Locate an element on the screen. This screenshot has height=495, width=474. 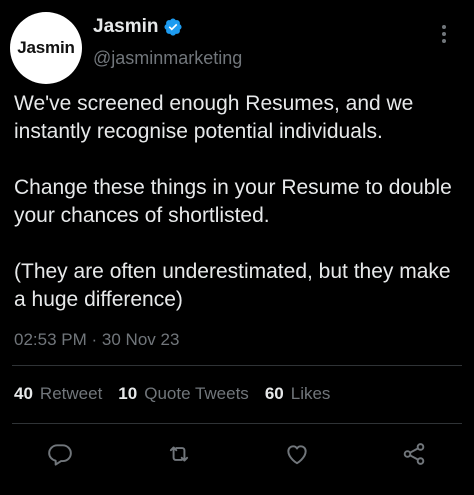
likes-stat: 60 Likes is located at coordinates (298, 394).